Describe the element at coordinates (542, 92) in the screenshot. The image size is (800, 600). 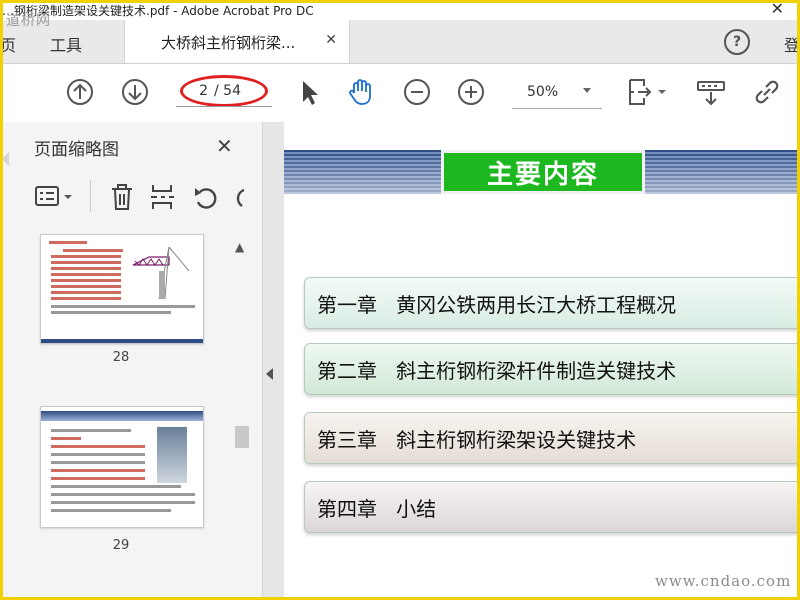
I see `zoom-select: 50%` at that location.